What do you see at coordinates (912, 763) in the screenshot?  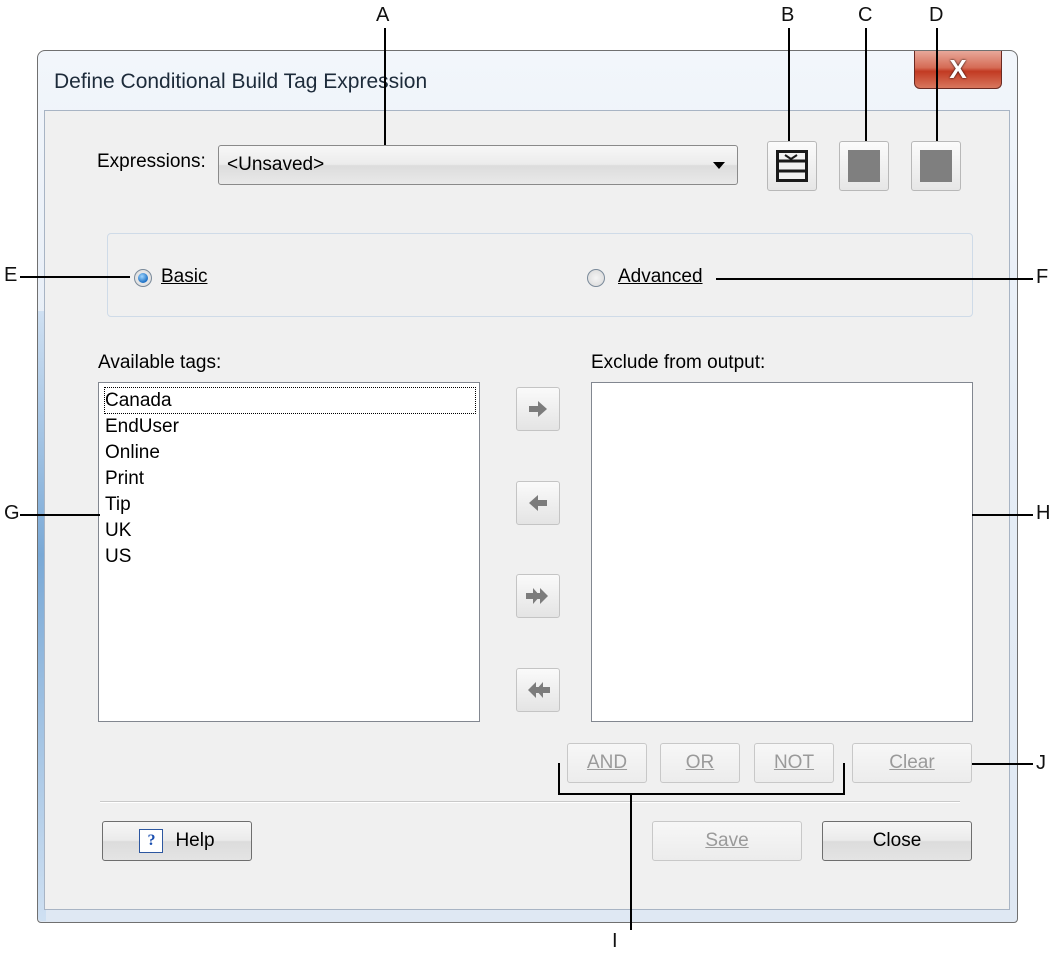 I see `clear-button: Clear` at bounding box center [912, 763].